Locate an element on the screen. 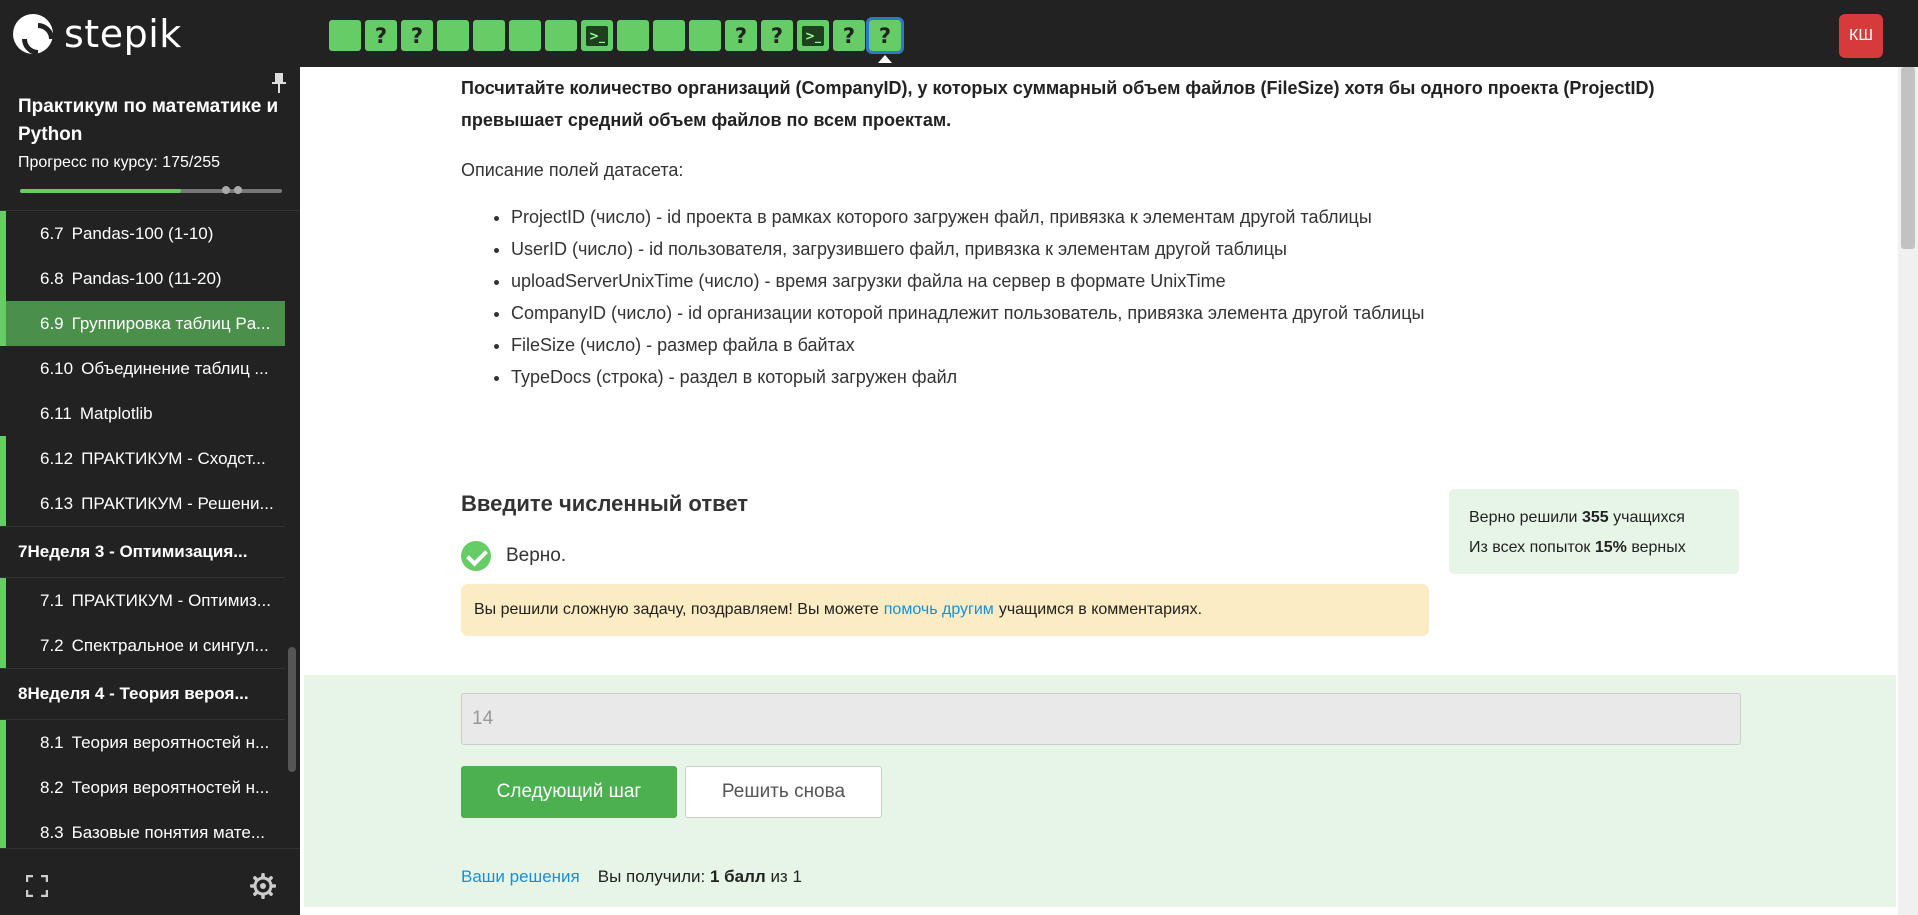 The height and width of the screenshot is (915, 1918). step-14-code: >_ is located at coordinates (813, 35).